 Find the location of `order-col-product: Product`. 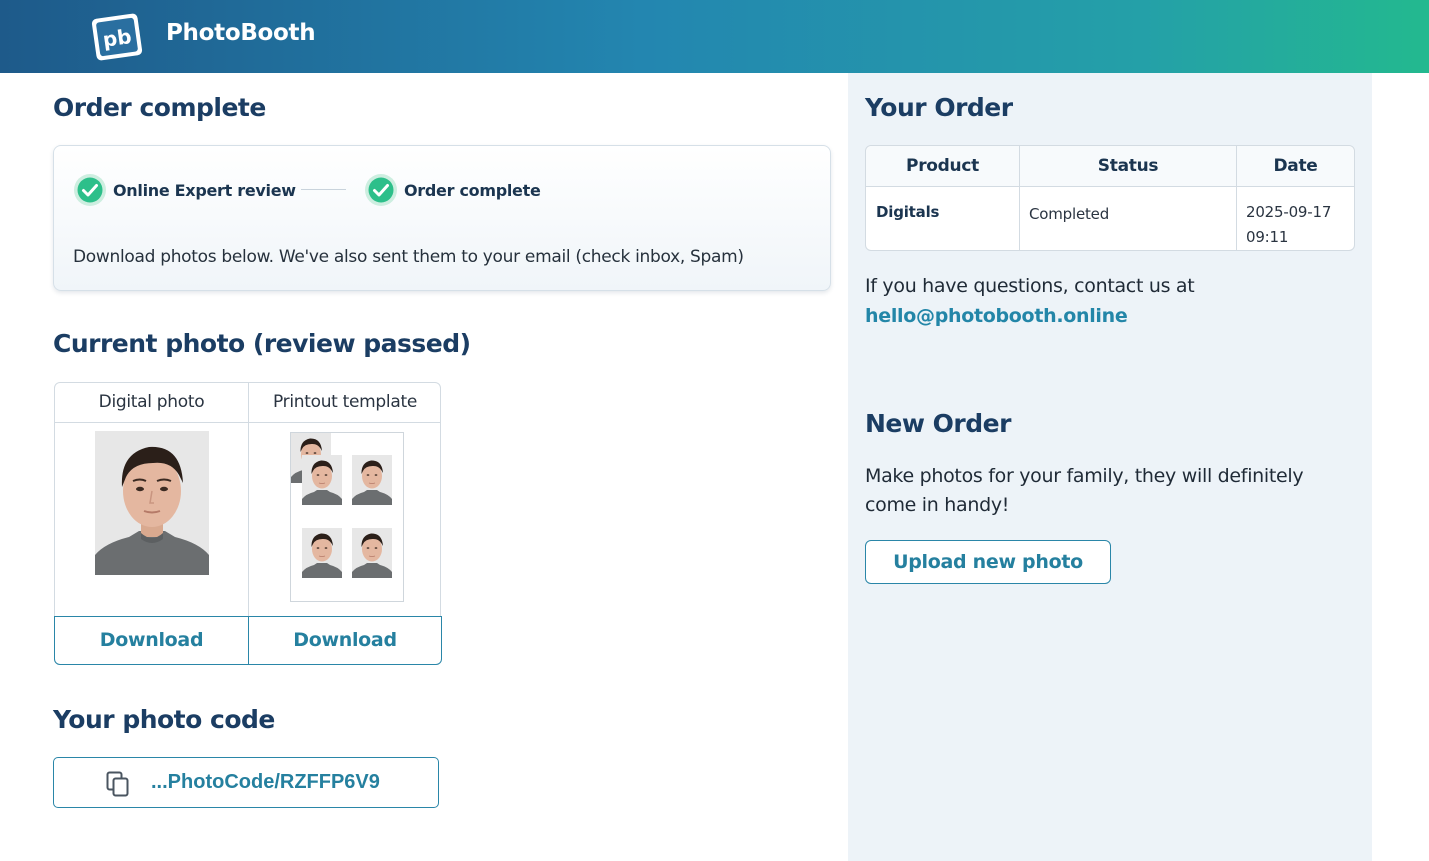

order-col-product: Product is located at coordinates (942, 166).